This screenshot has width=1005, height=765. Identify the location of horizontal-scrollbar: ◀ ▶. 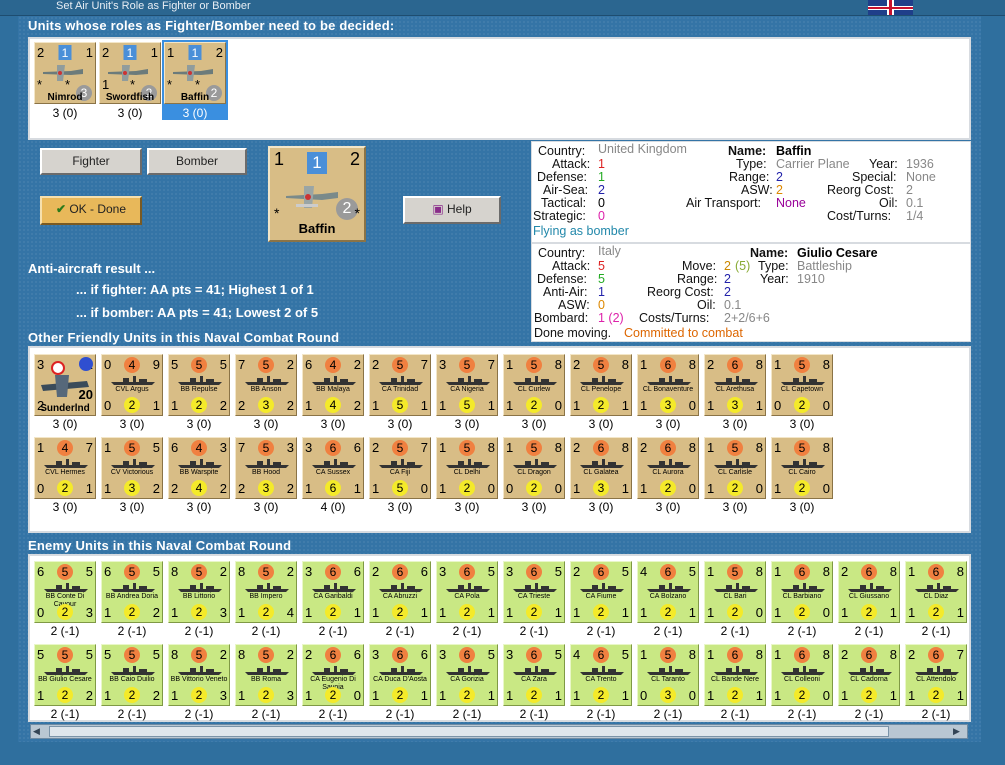
(499, 731).